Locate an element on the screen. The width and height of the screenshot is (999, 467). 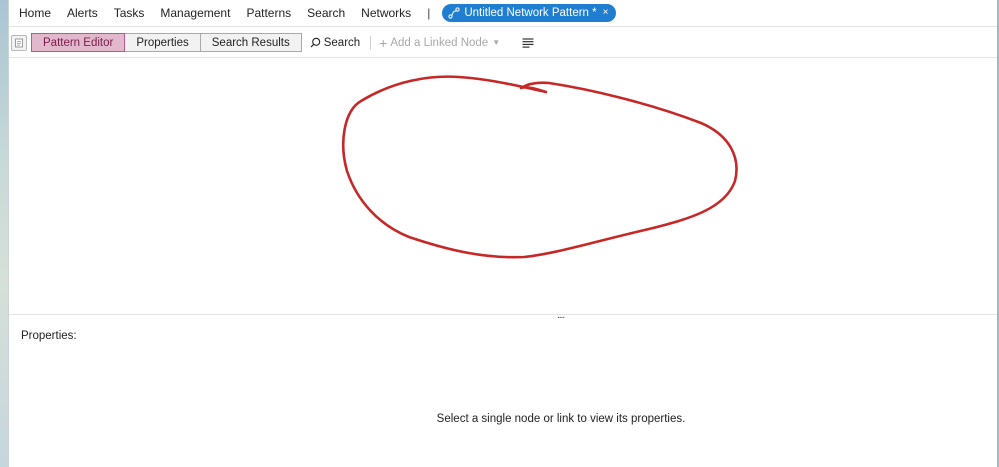
list-menu-icon is located at coordinates (528, 42).